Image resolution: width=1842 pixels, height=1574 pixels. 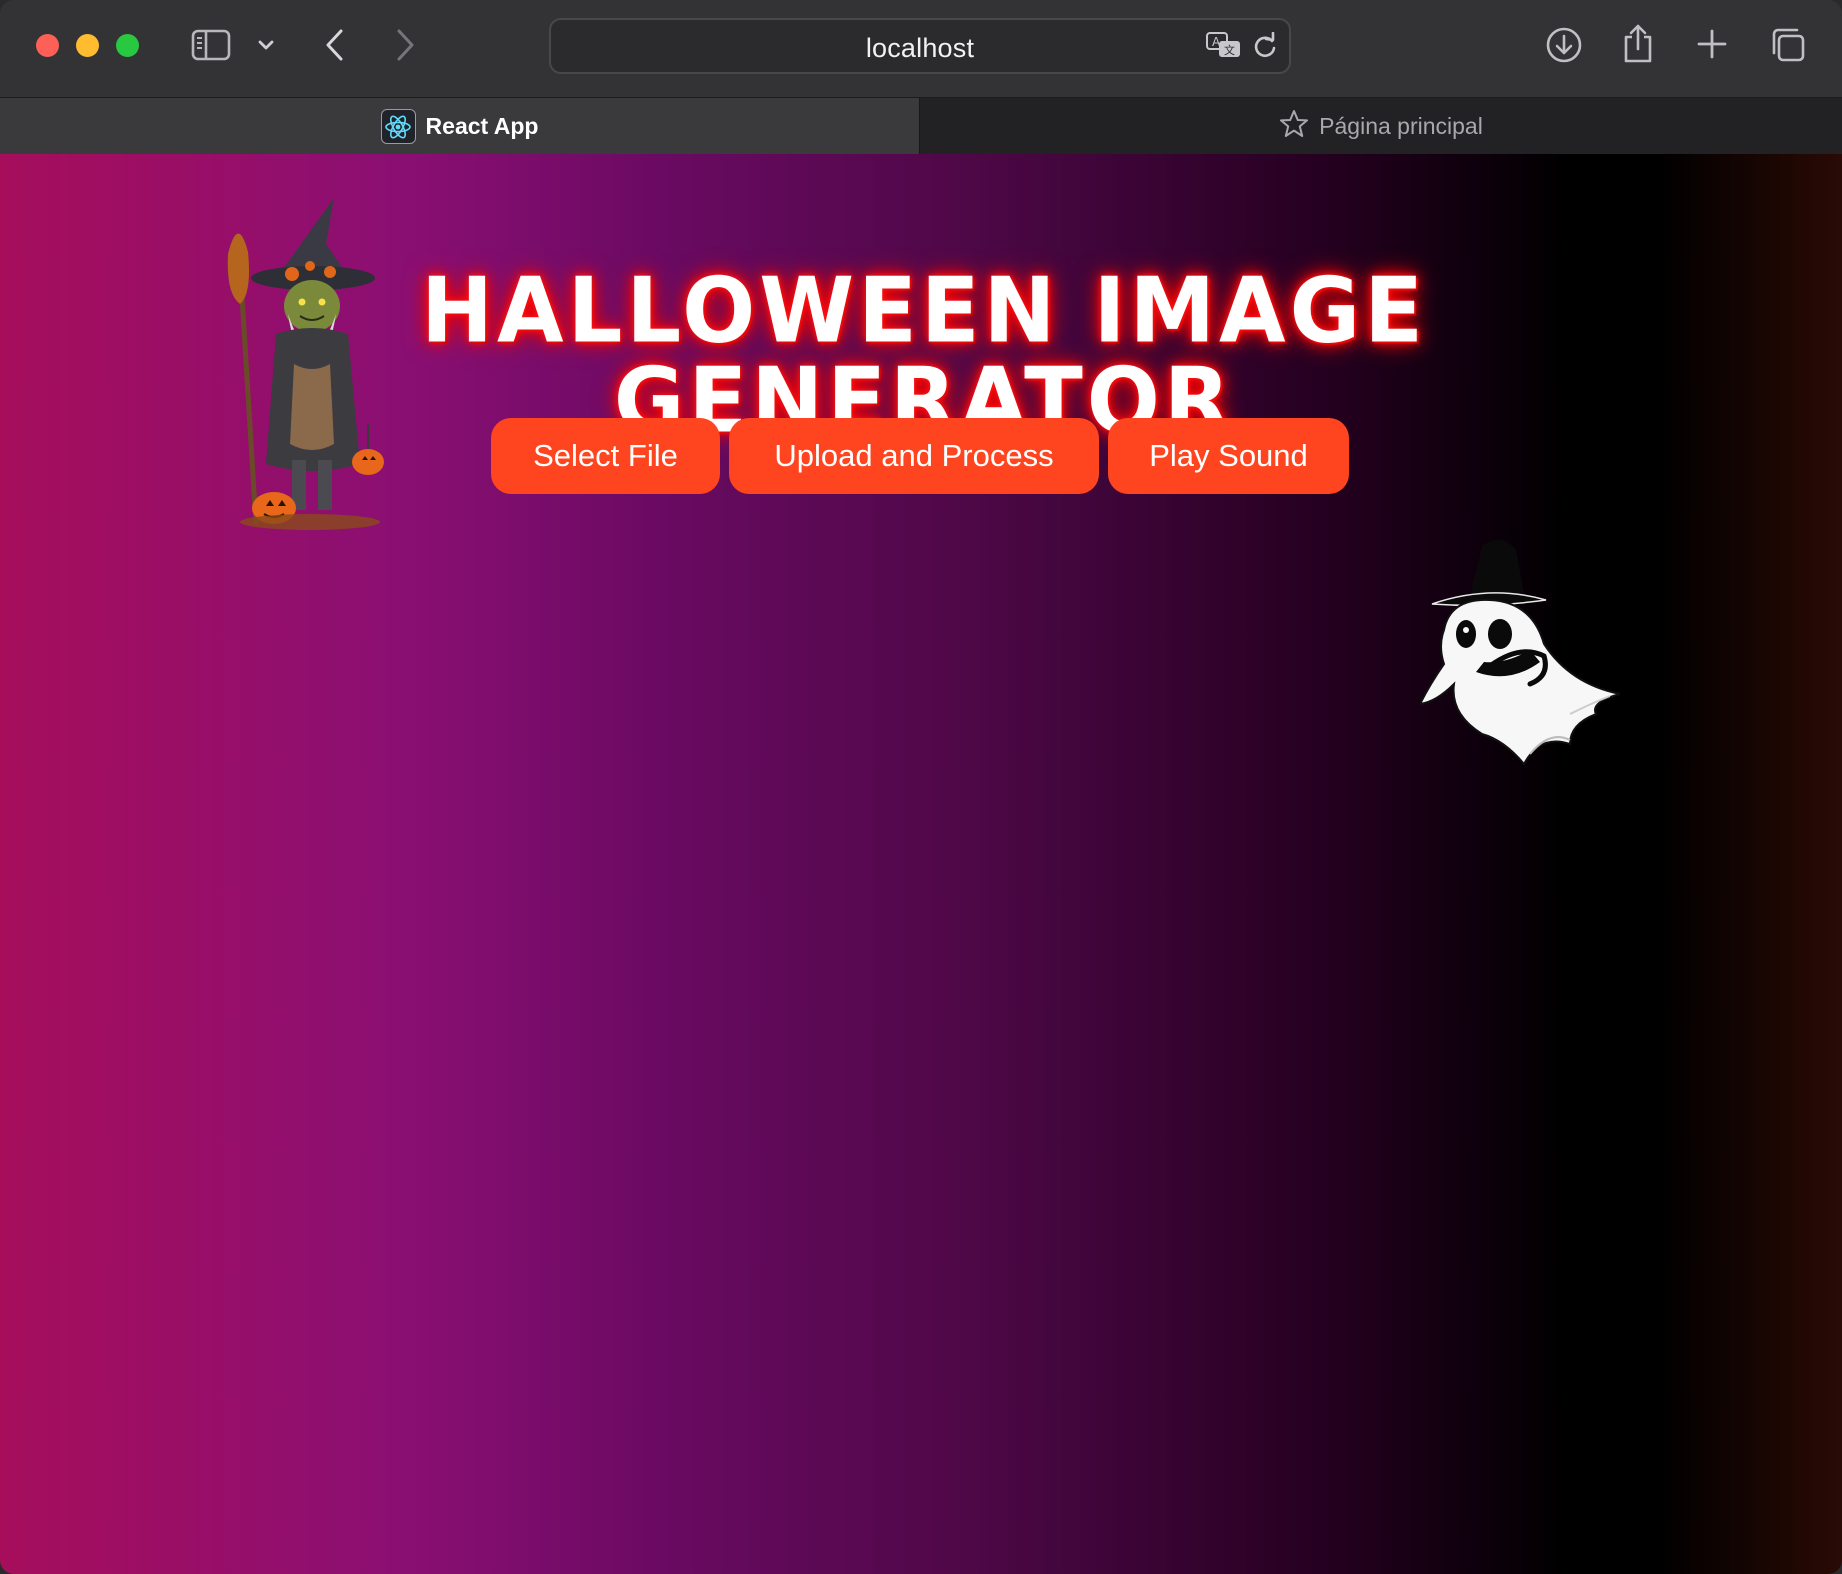 I want to click on select-file-button: Select File, so click(x=605, y=456).